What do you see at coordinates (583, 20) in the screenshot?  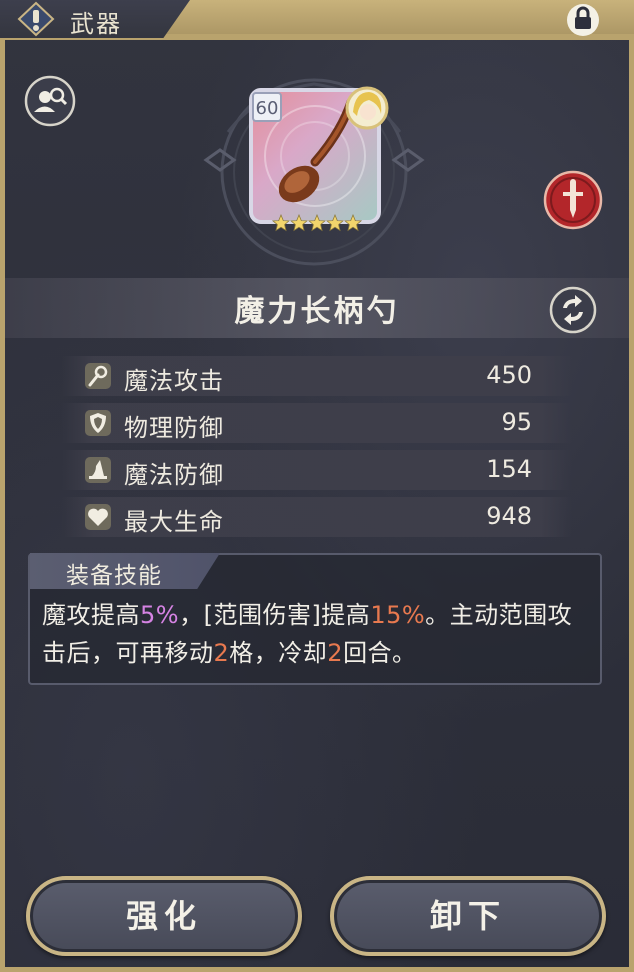 I see `lock-icon` at bounding box center [583, 20].